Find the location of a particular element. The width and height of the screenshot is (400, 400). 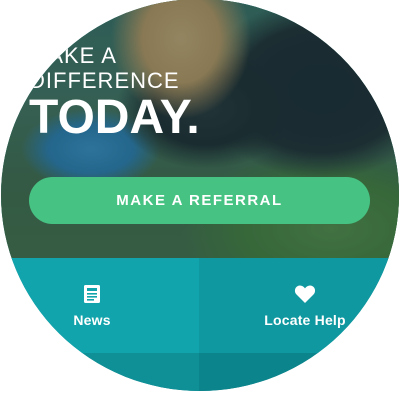

locate-help-tile: Locate Help is located at coordinates (299, 305).